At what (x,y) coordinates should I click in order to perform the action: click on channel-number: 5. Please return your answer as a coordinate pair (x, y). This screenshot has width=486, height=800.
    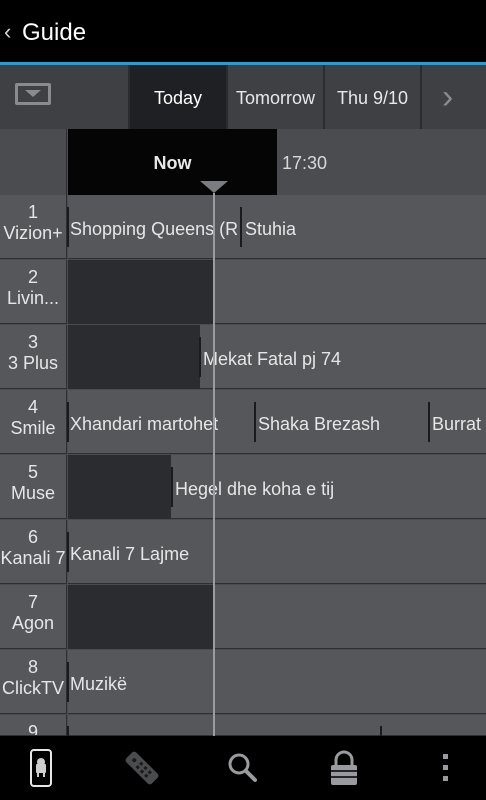
    Looking at the image, I should click on (32, 472).